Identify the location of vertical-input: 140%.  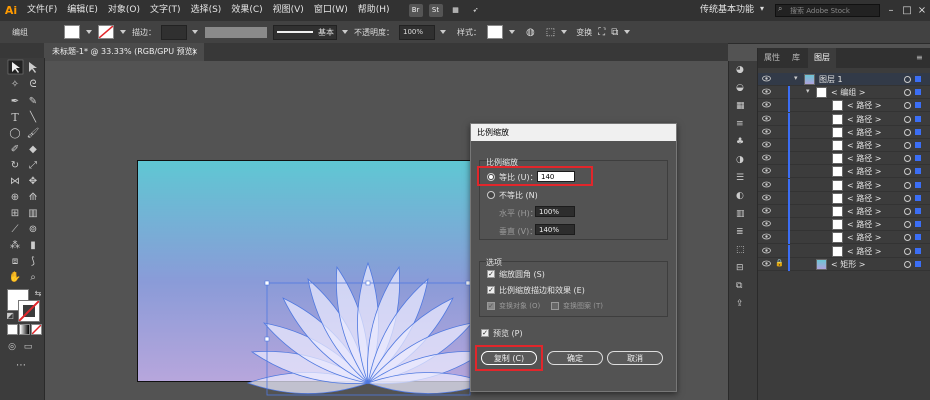
(555, 229).